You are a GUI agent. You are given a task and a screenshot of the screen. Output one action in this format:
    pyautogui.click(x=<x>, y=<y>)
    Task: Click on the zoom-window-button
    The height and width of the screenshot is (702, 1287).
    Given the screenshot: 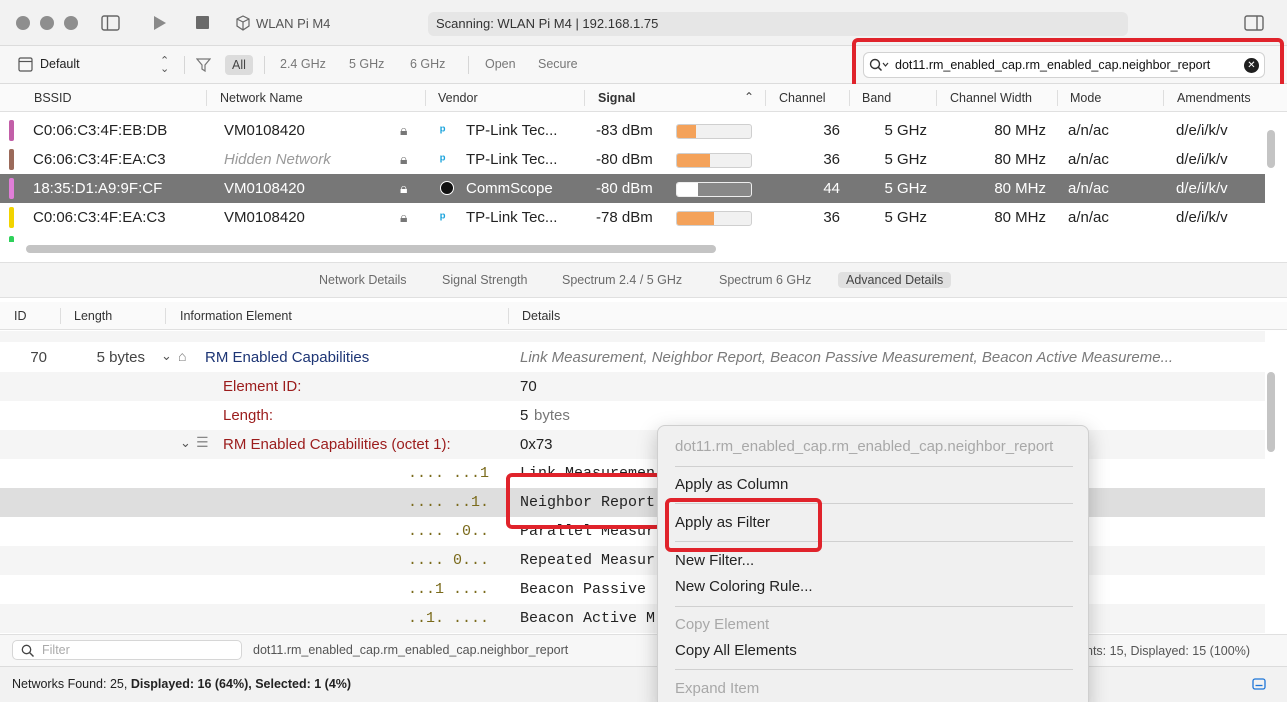 What is the action you would take?
    pyautogui.click(x=71, y=23)
    